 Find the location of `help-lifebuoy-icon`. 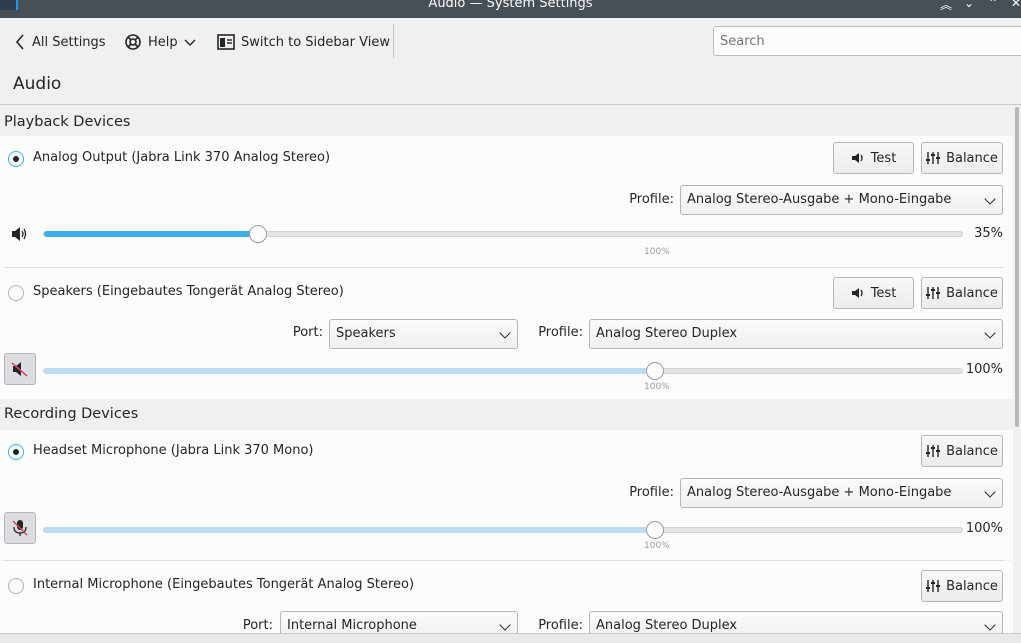

help-lifebuoy-icon is located at coordinates (133, 42).